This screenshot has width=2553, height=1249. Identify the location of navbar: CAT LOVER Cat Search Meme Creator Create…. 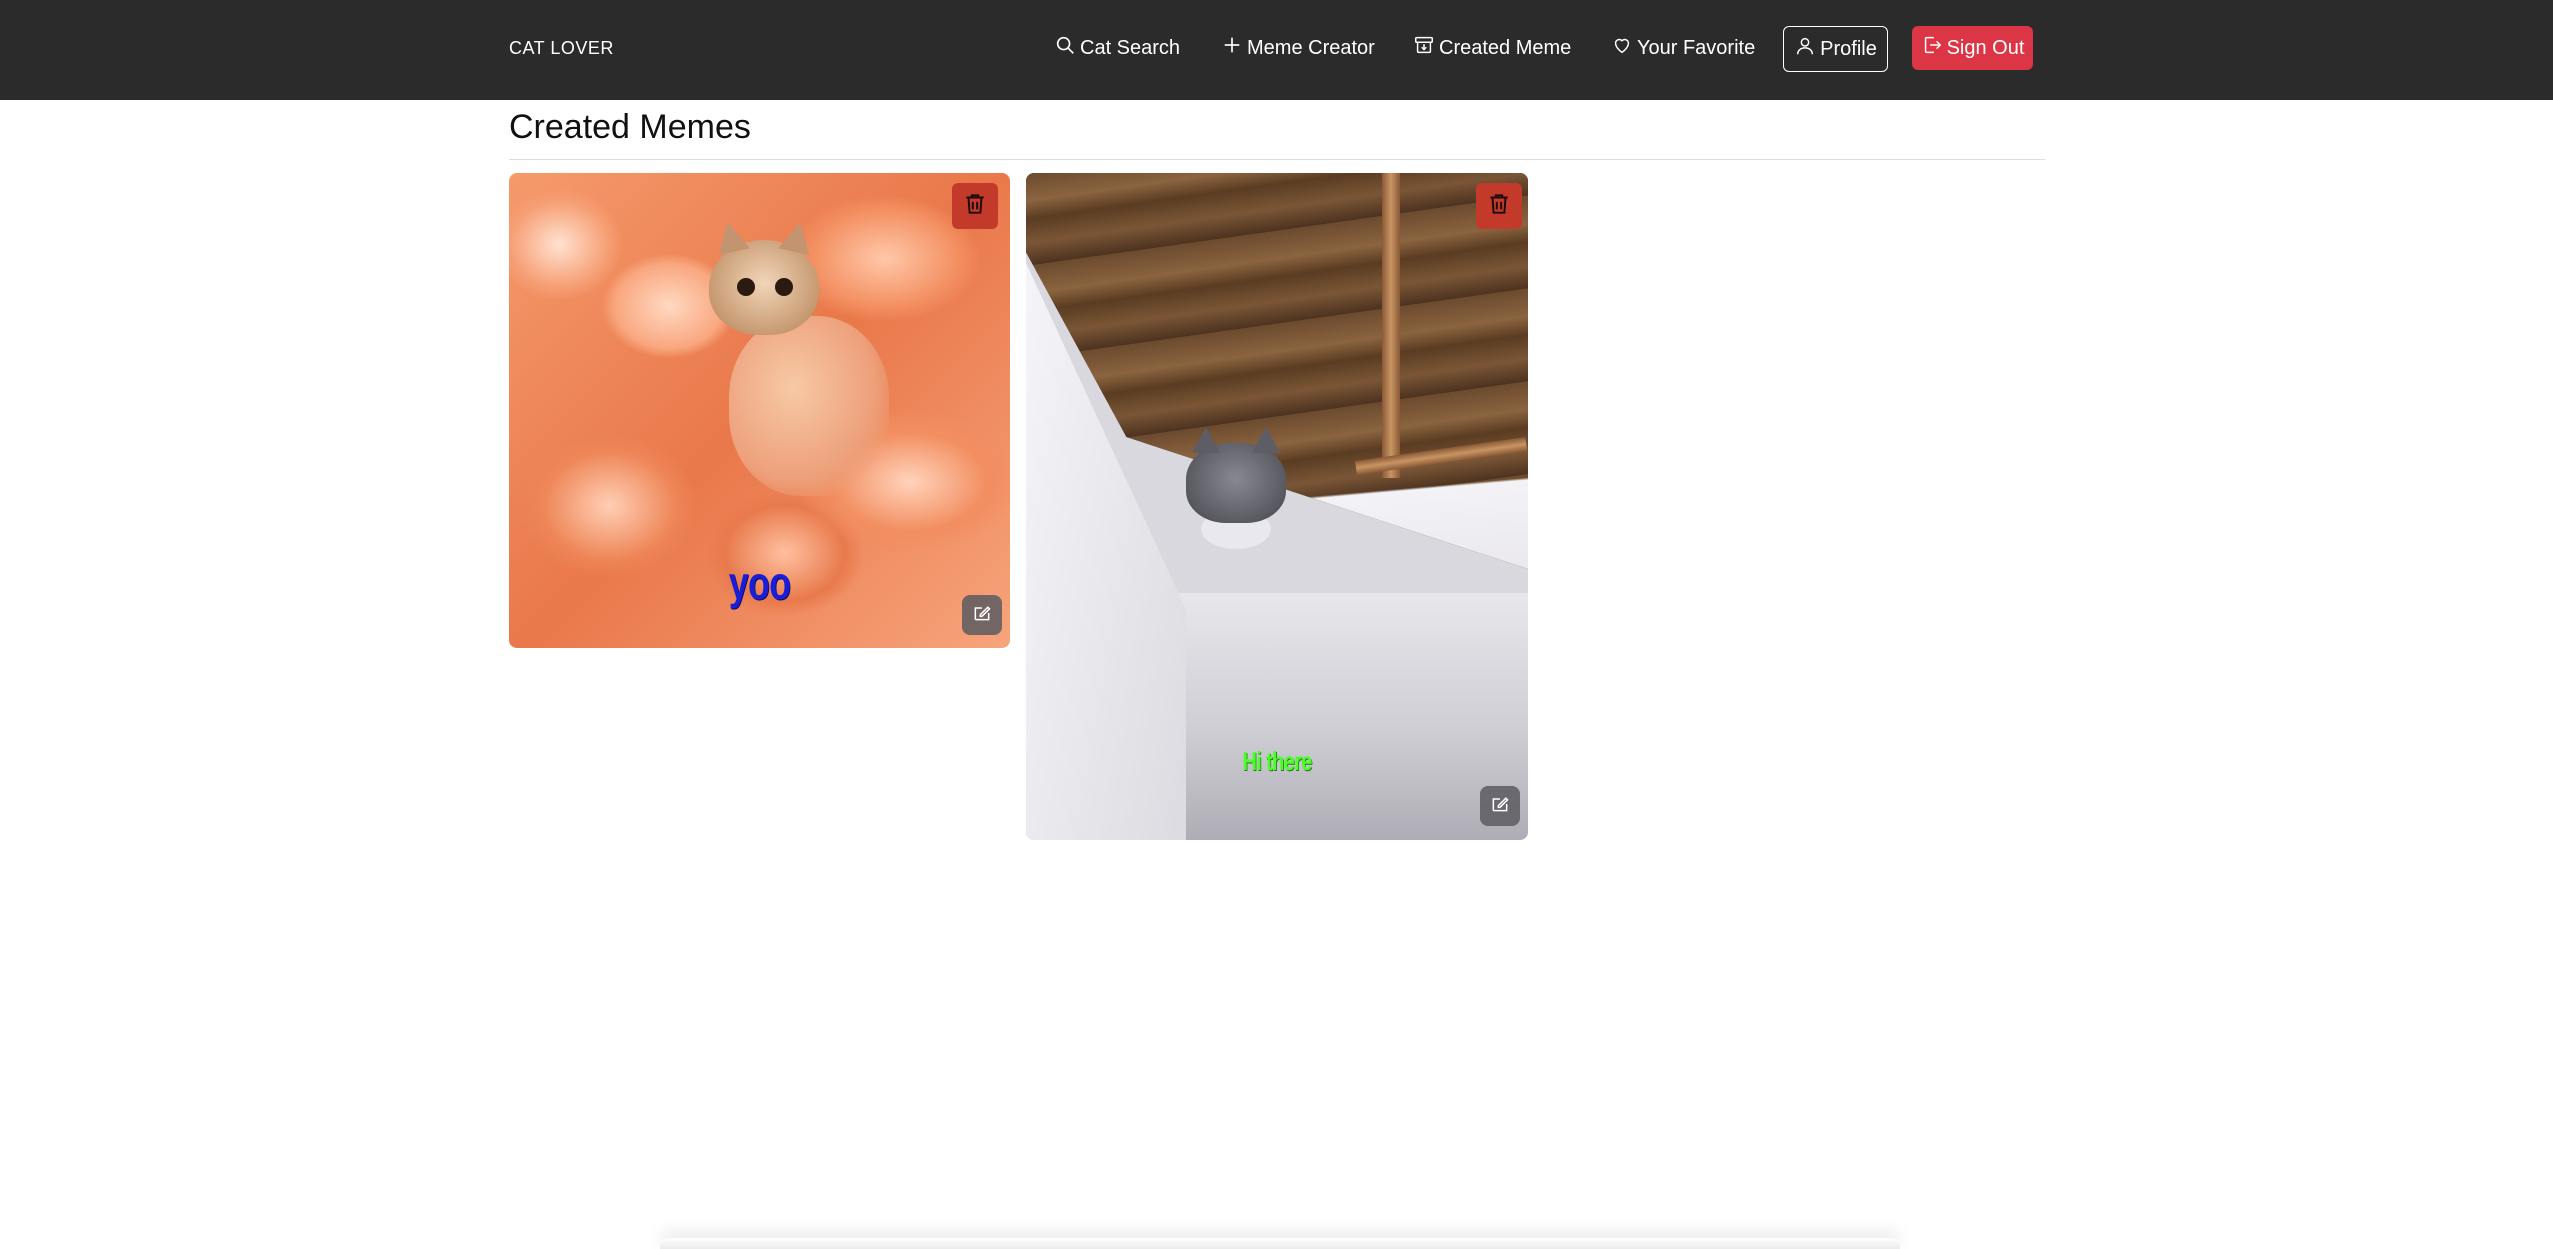
(1276, 50).